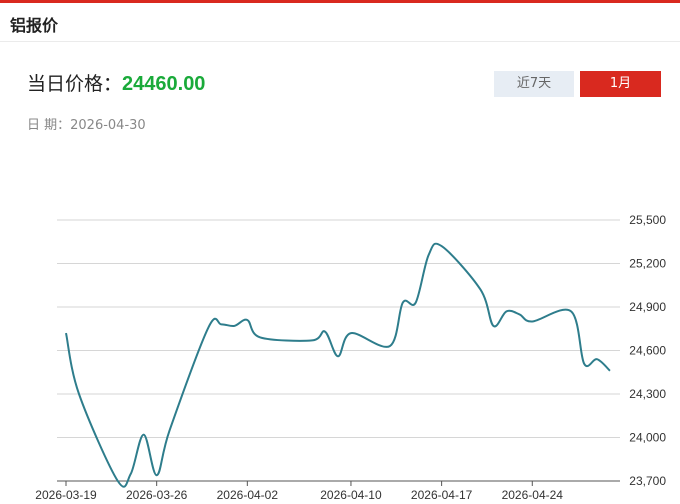 This screenshot has height=504, width=680. I want to click on y-tick-label: 24,000, so click(647, 438).